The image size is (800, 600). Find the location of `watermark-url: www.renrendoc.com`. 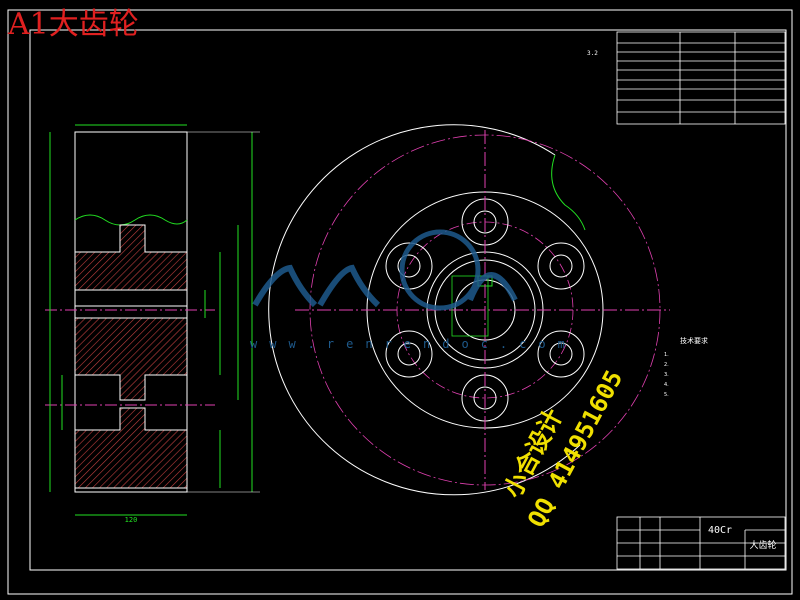

watermark-url: www.renrendoc.com is located at coordinates (413, 344).